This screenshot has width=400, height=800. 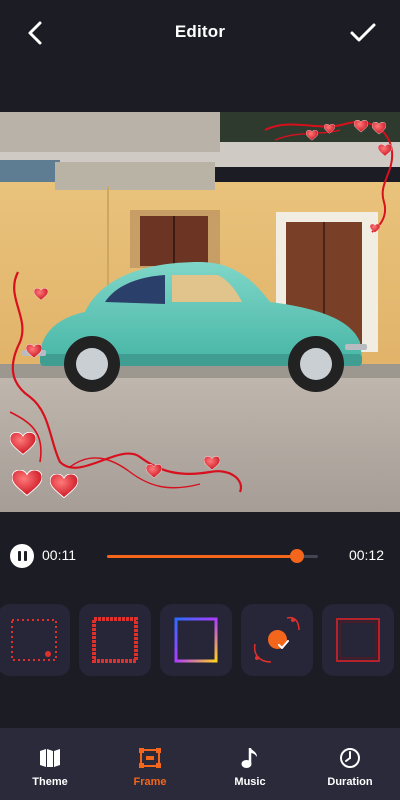 I want to click on progress-slider, so click(x=212, y=556).